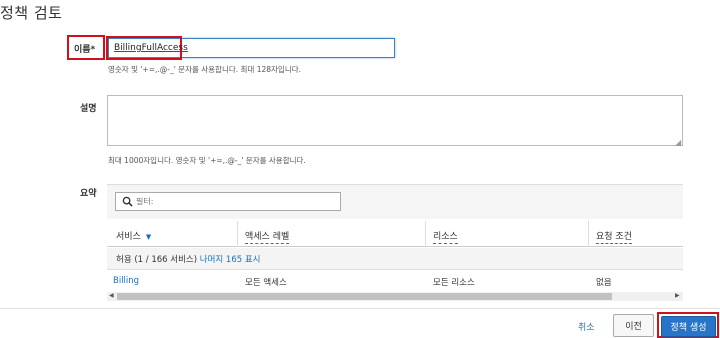 Image resolution: width=720 pixels, height=338 pixels. I want to click on filter-input, so click(236, 201).